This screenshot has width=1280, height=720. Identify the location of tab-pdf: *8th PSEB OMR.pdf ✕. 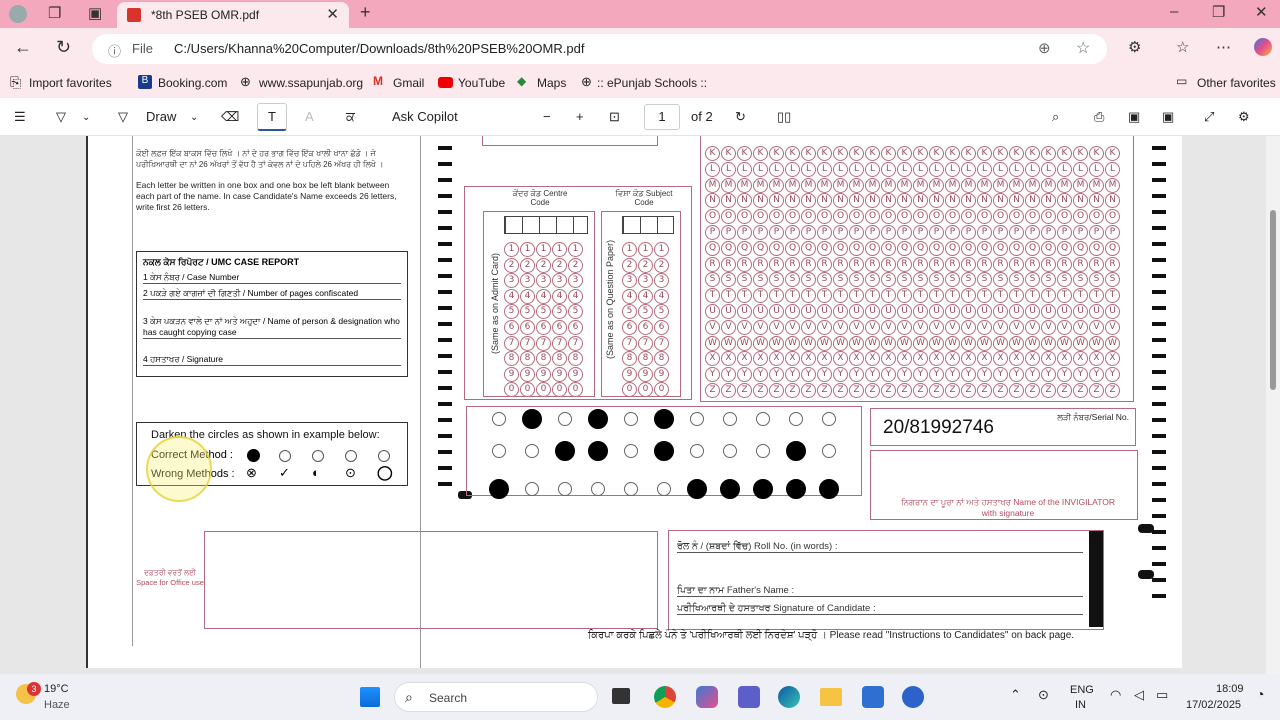
(233, 15).